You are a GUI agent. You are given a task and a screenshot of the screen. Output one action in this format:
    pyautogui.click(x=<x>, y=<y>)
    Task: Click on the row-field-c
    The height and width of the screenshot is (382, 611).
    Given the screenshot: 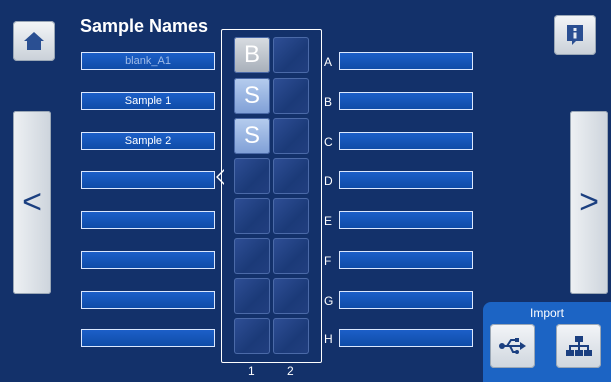 What is the action you would take?
    pyautogui.click(x=406, y=141)
    